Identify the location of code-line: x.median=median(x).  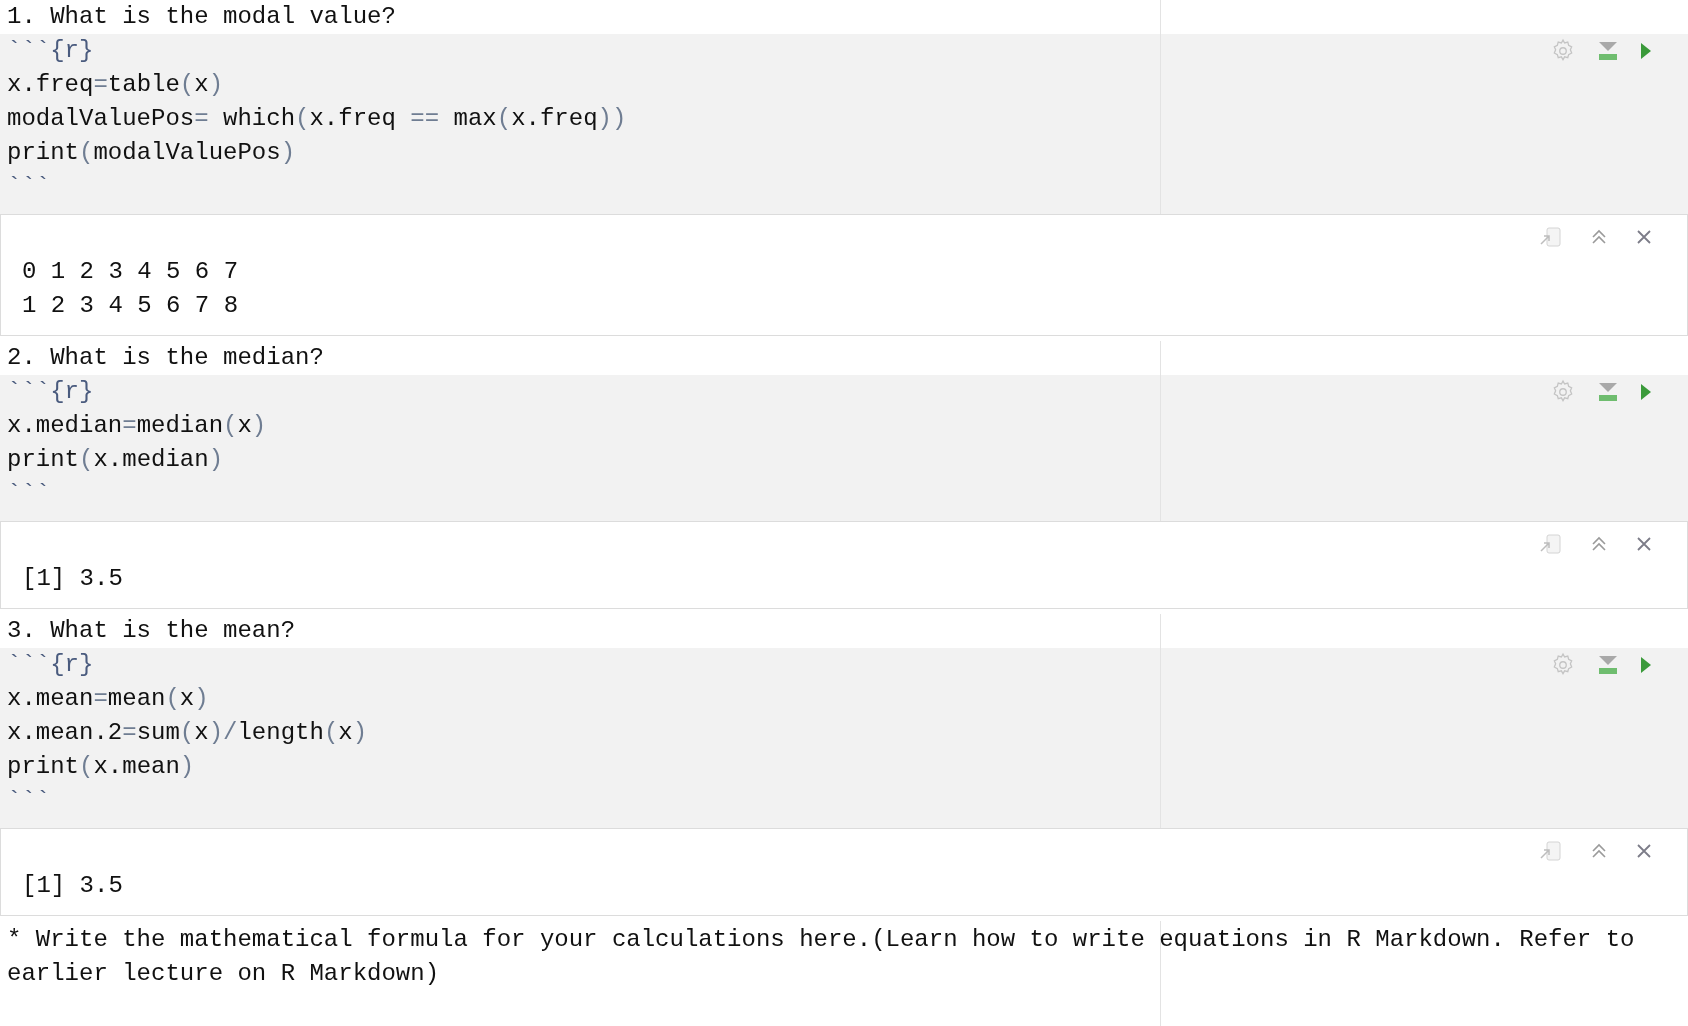
(137, 426).